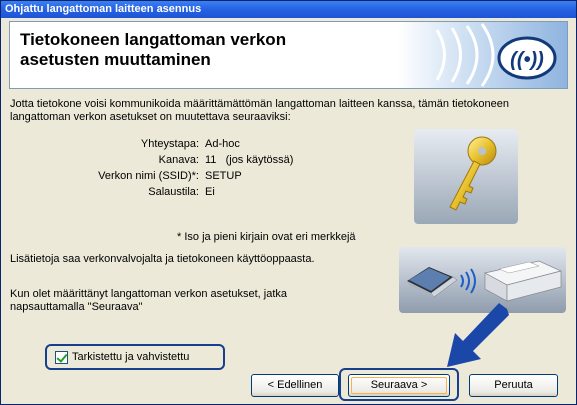 This screenshot has width=577, height=405. I want to click on setting-label: Salaustila:, so click(173, 192).